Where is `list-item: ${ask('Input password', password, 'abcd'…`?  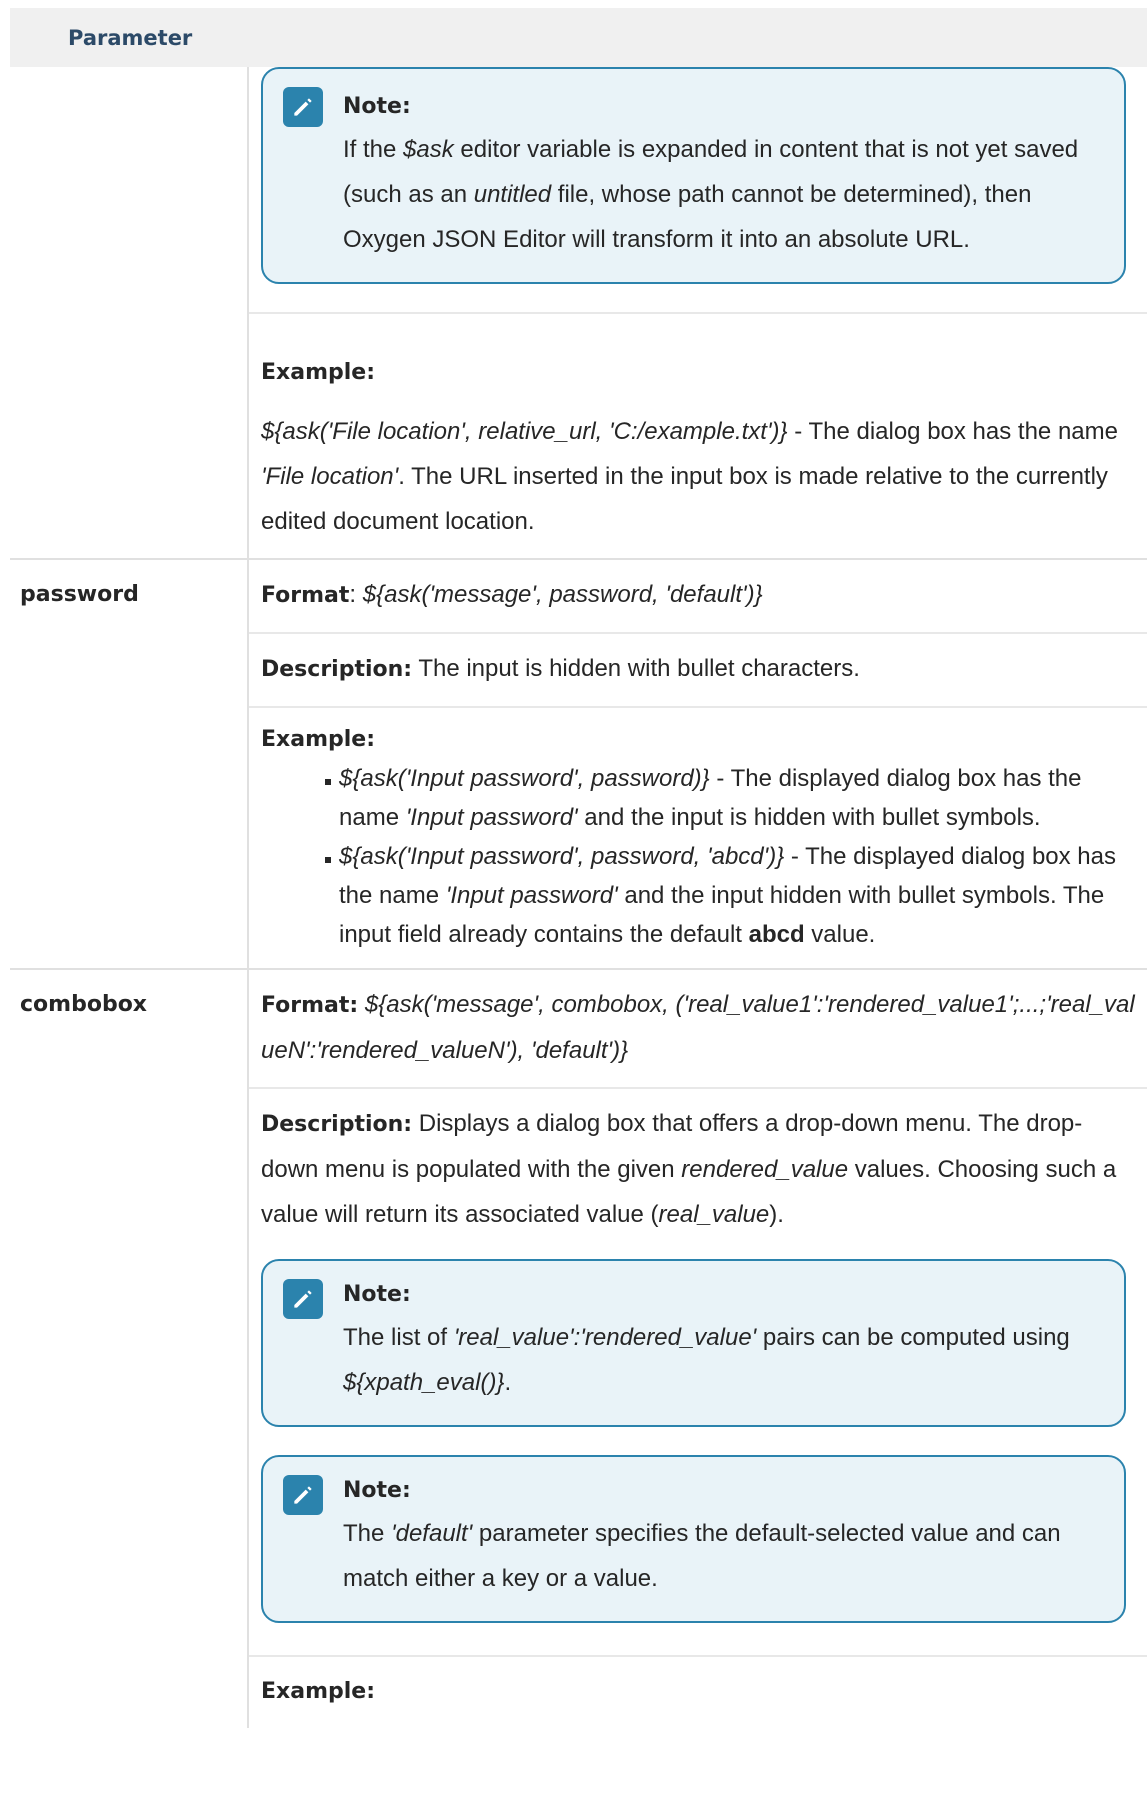
list-item: ${ask('Input password', password, 'abcd'… is located at coordinates (730, 895).